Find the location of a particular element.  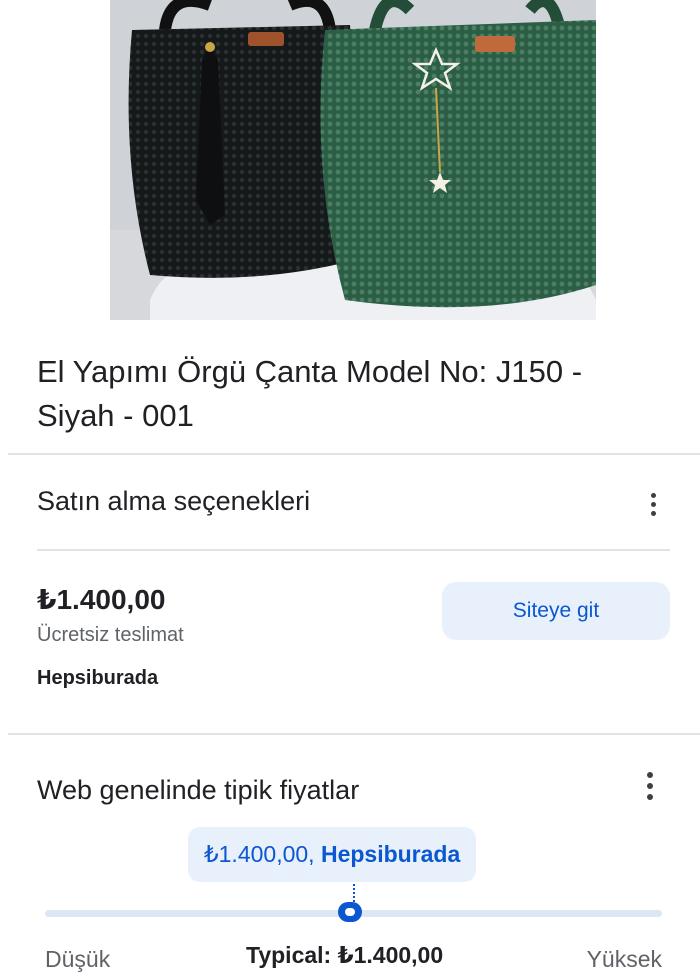

price-tooltip: ₺1.400,00, Hepsiburada is located at coordinates (332, 854).